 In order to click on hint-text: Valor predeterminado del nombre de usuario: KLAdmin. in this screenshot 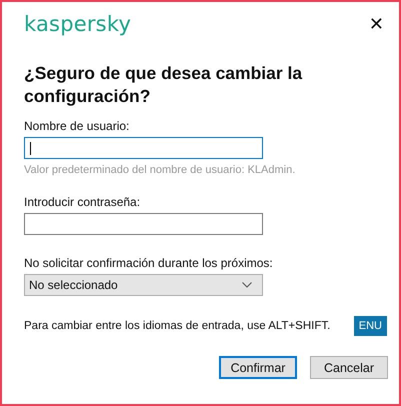, I will do `click(160, 170)`.